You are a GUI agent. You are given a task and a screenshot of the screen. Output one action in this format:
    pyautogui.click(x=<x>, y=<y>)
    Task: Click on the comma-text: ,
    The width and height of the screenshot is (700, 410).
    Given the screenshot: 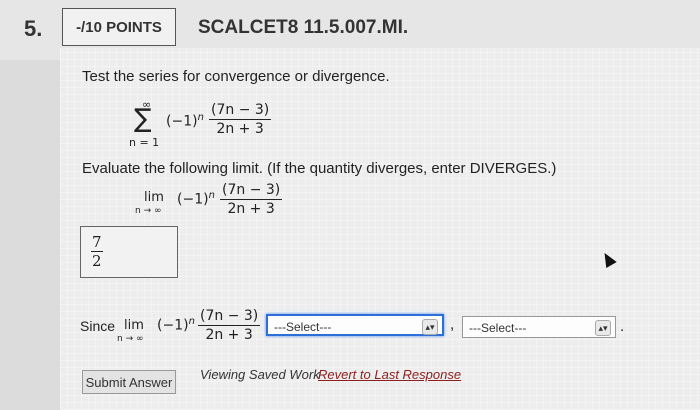 What is the action you would take?
    pyautogui.click(x=452, y=324)
    